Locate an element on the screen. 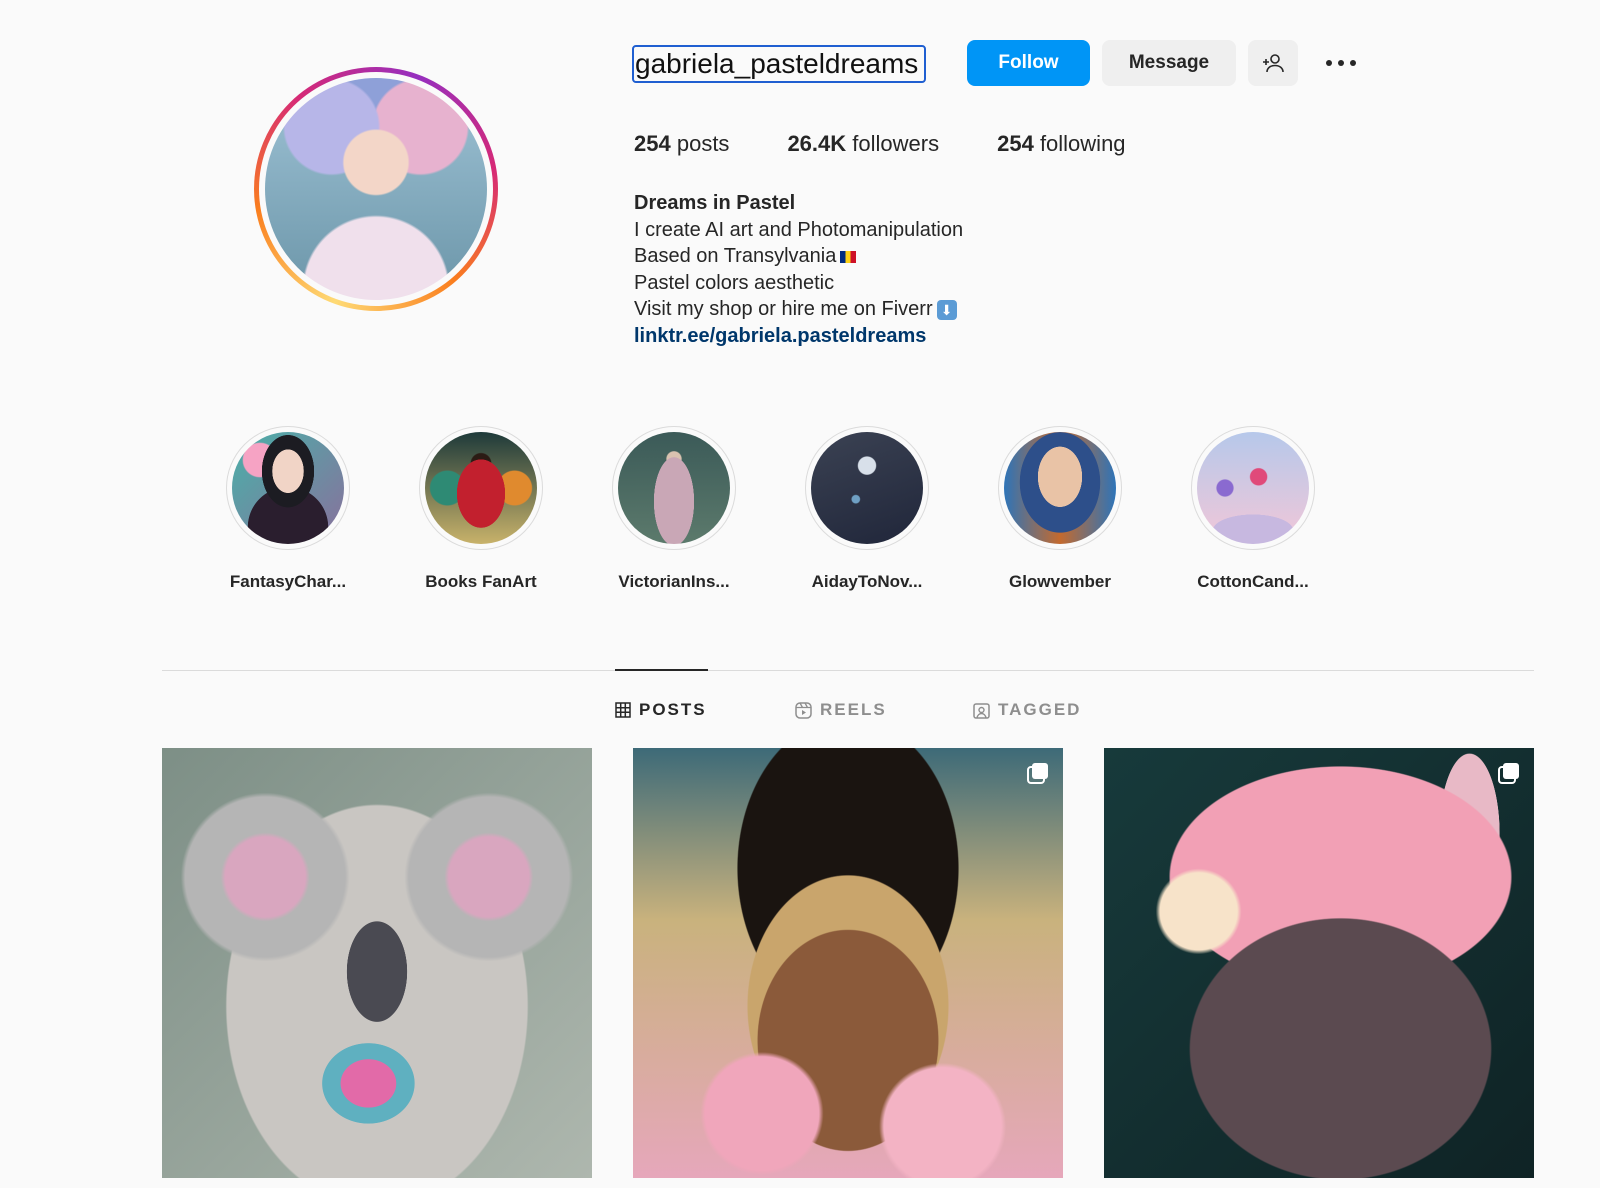 This screenshot has height=1188, width=1600. bio-line-shop: Visit my shop or hire me on Fiverr ⬇ is located at coordinates (798, 309).